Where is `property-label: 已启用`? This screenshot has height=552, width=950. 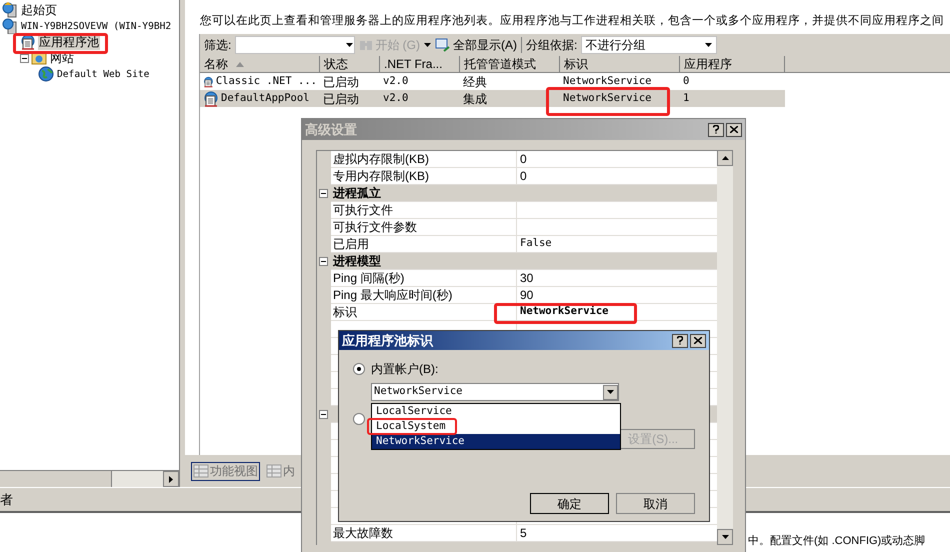 property-label: 已启用 is located at coordinates (351, 244).